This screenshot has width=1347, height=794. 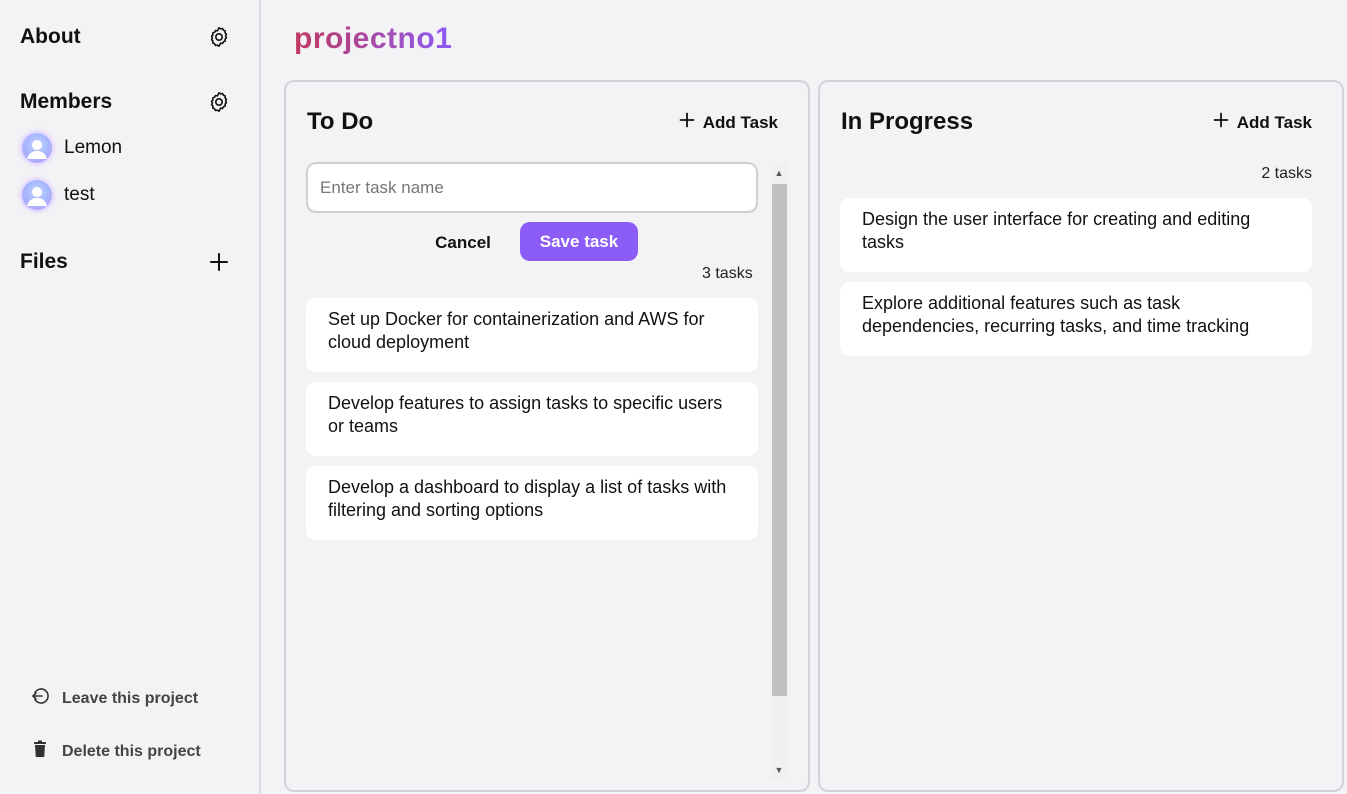 What do you see at coordinates (126, 37) in the screenshot?
I see `about-section: About` at bounding box center [126, 37].